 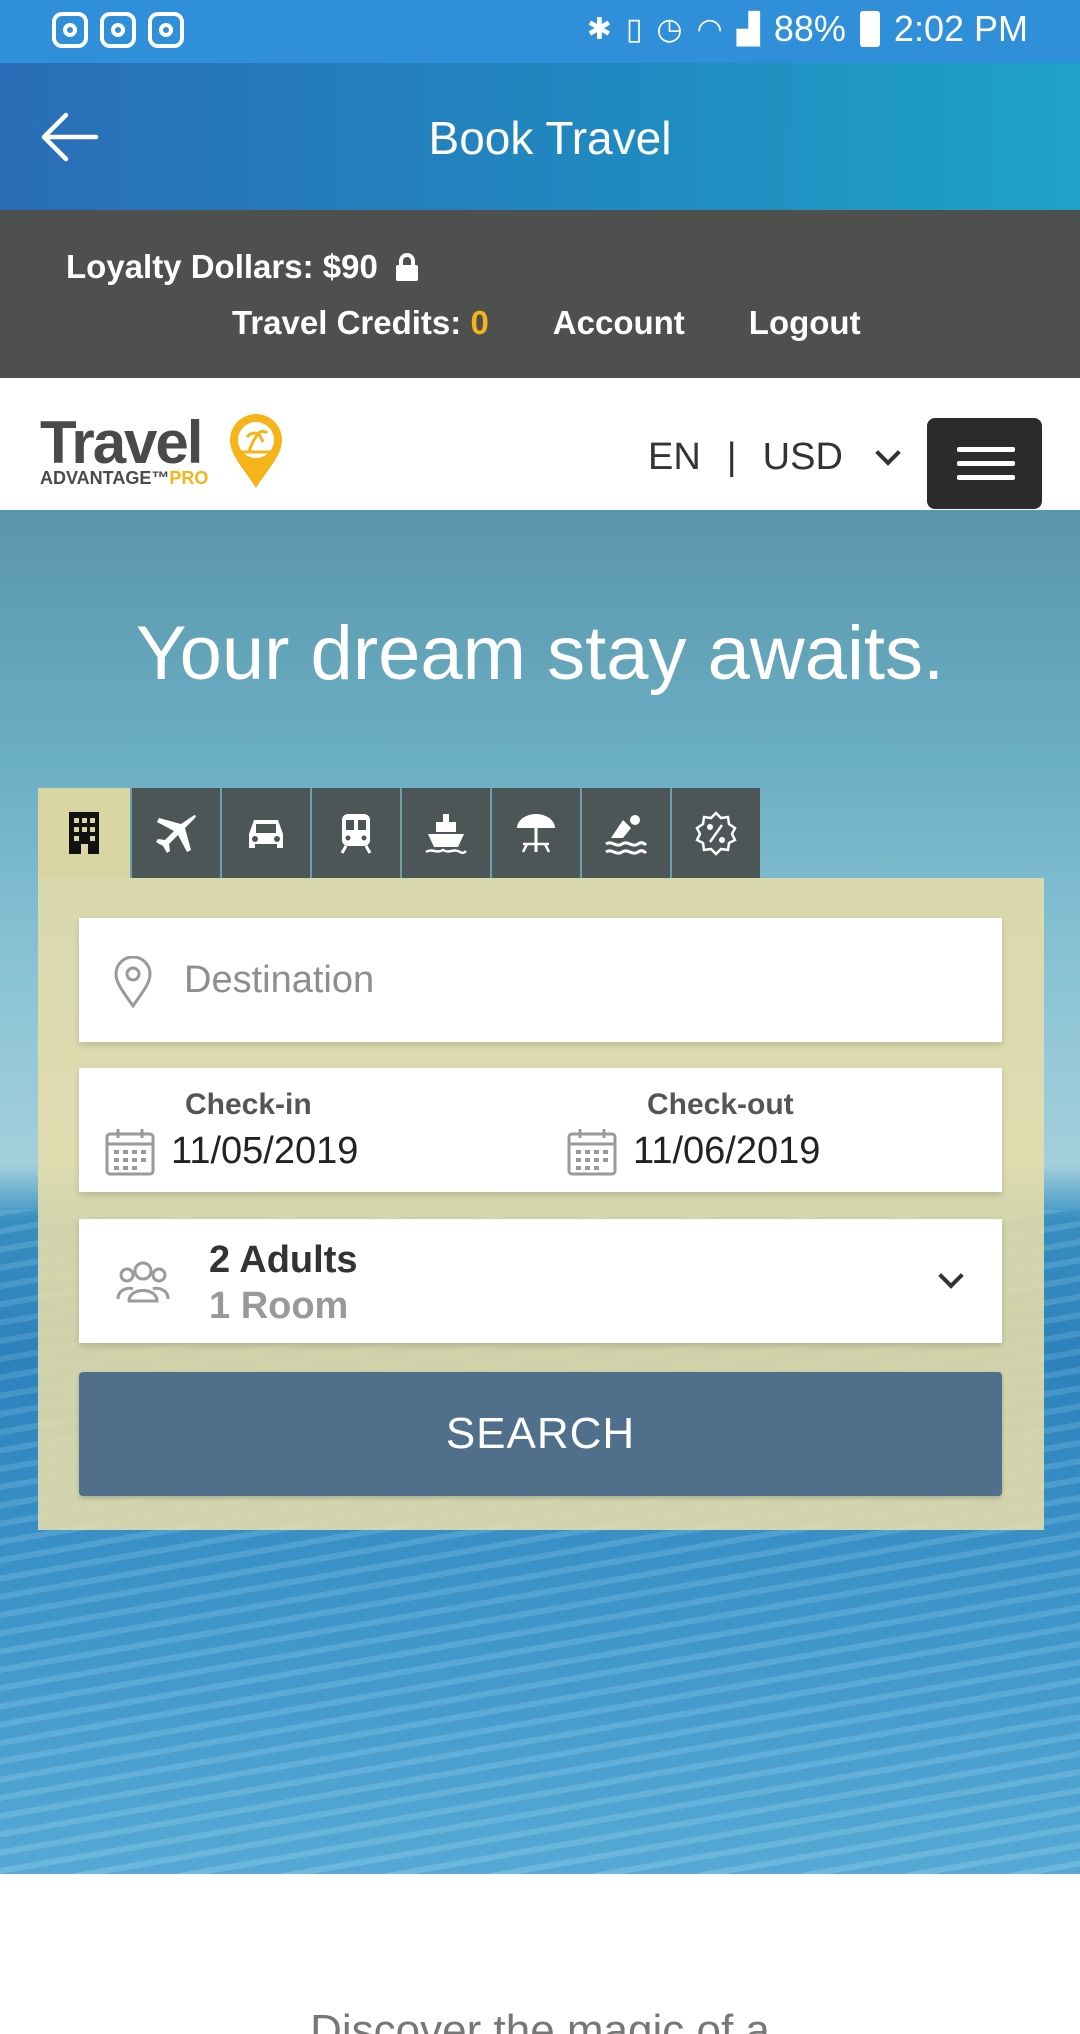 I want to click on destination-input, so click(x=574, y=980).